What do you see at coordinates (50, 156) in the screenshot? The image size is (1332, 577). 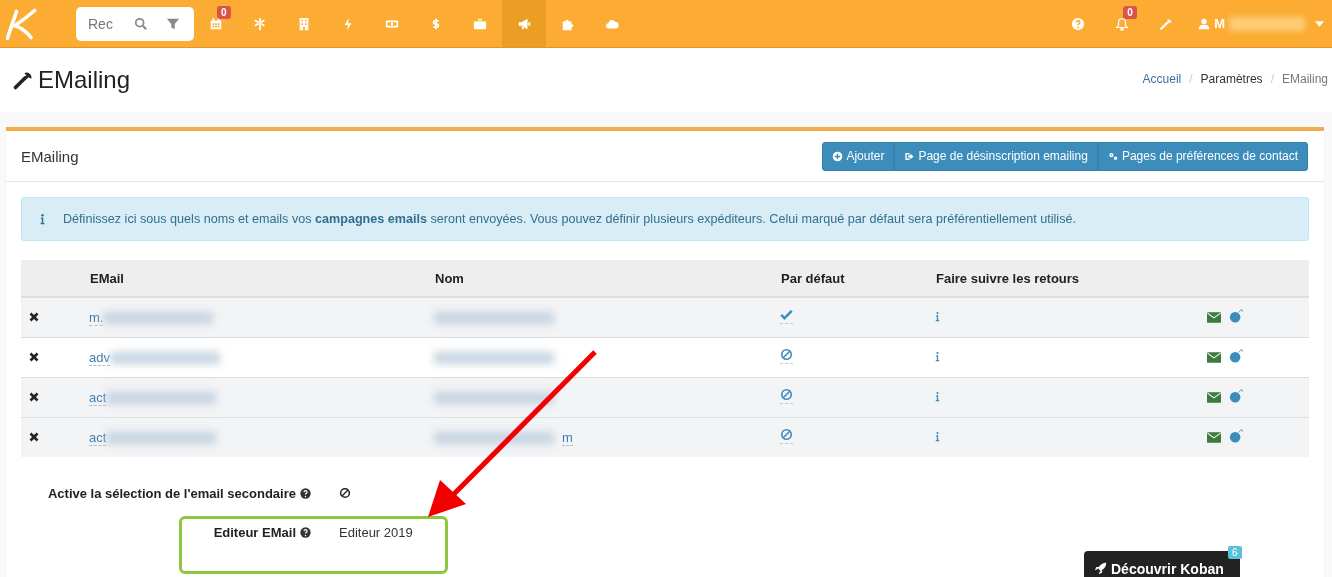 I see `panel-title: EMailing` at bounding box center [50, 156].